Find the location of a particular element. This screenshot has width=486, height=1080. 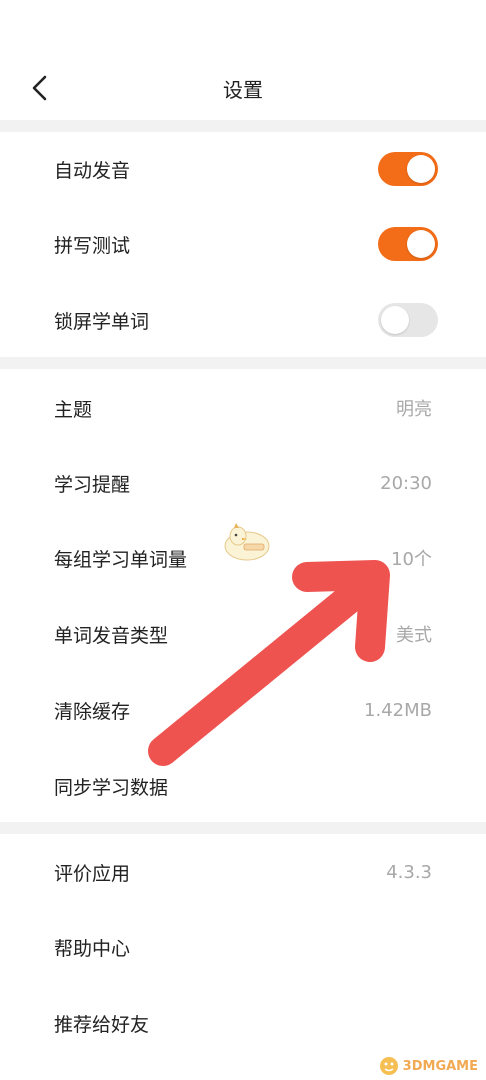

watermark: 3DMGAME is located at coordinates (428, 1066).